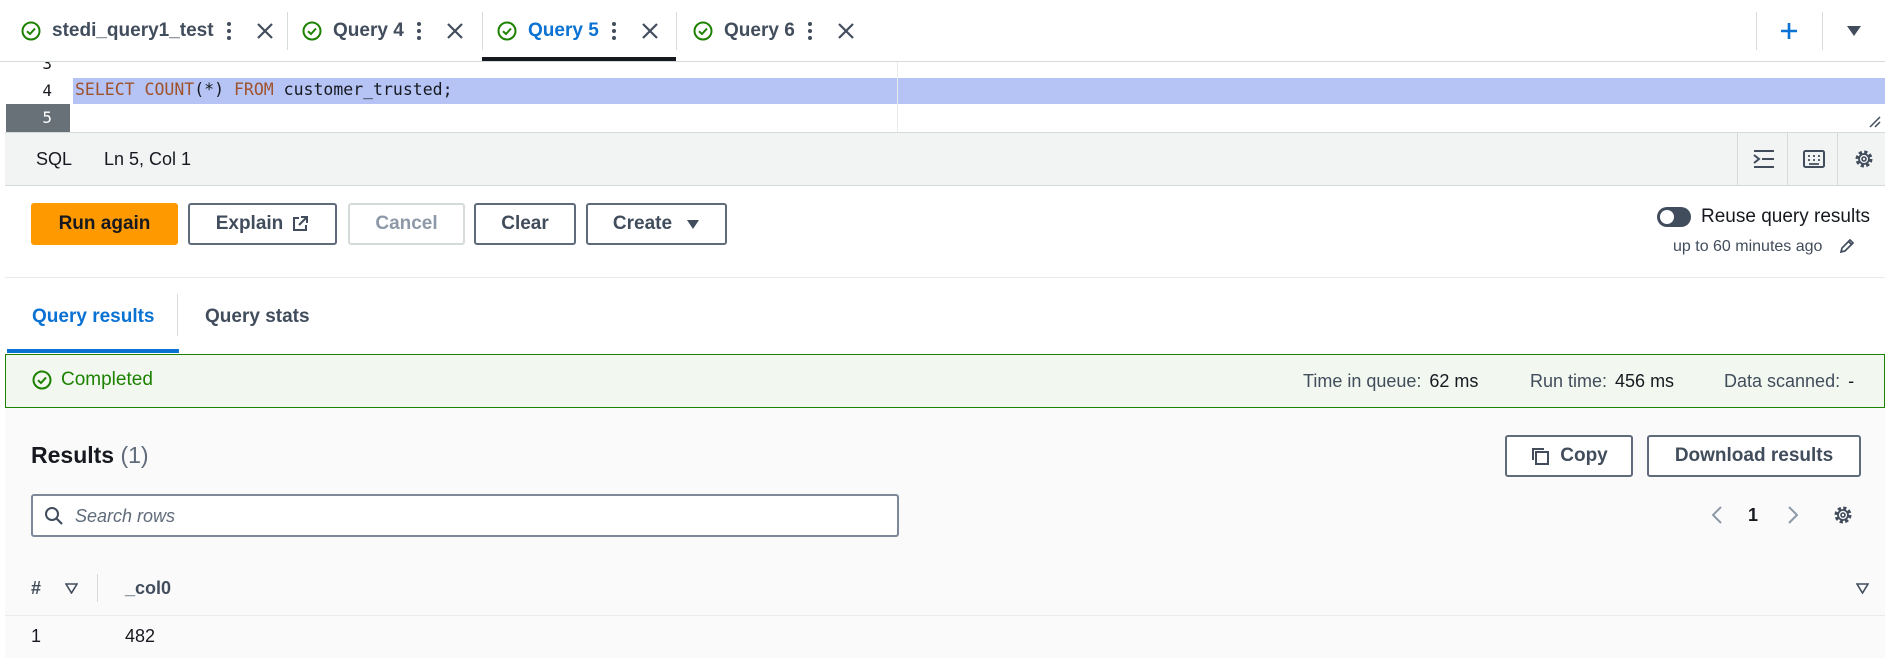 This screenshot has width=1885, height=658. What do you see at coordinates (73, 455) in the screenshot?
I see `results-title: Results` at bounding box center [73, 455].